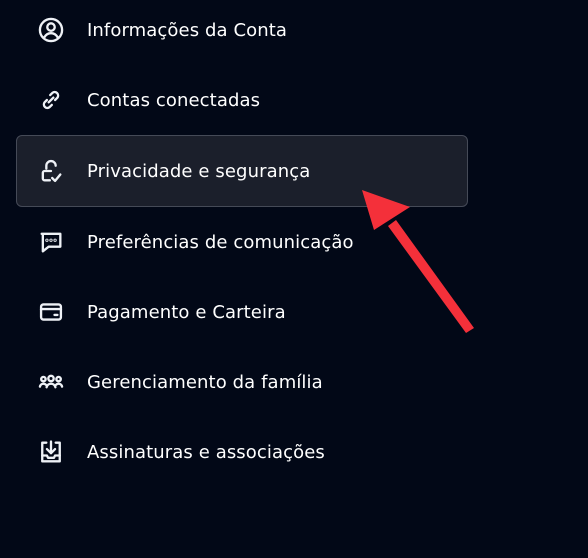 The height and width of the screenshot is (558, 588). Describe the element at coordinates (205, 382) in the screenshot. I see `menu-item-label: Gerenciamento da família` at that location.